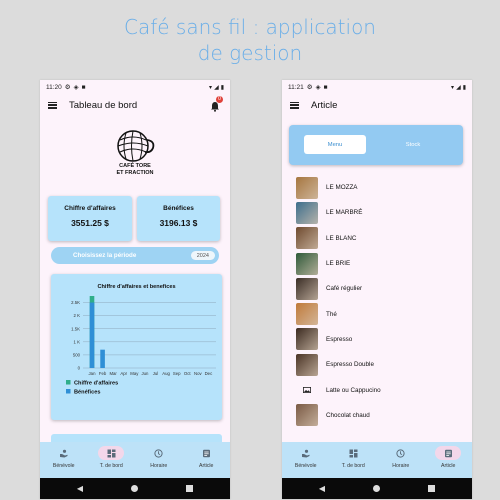 The width and height of the screenshot is (500, 500). What do you see at coordinates (90, 218) in the screenshot?
I see `kpi-revenue-card: Chiffre d'affaires 3551.25 $` at bounding box center [90, 218].